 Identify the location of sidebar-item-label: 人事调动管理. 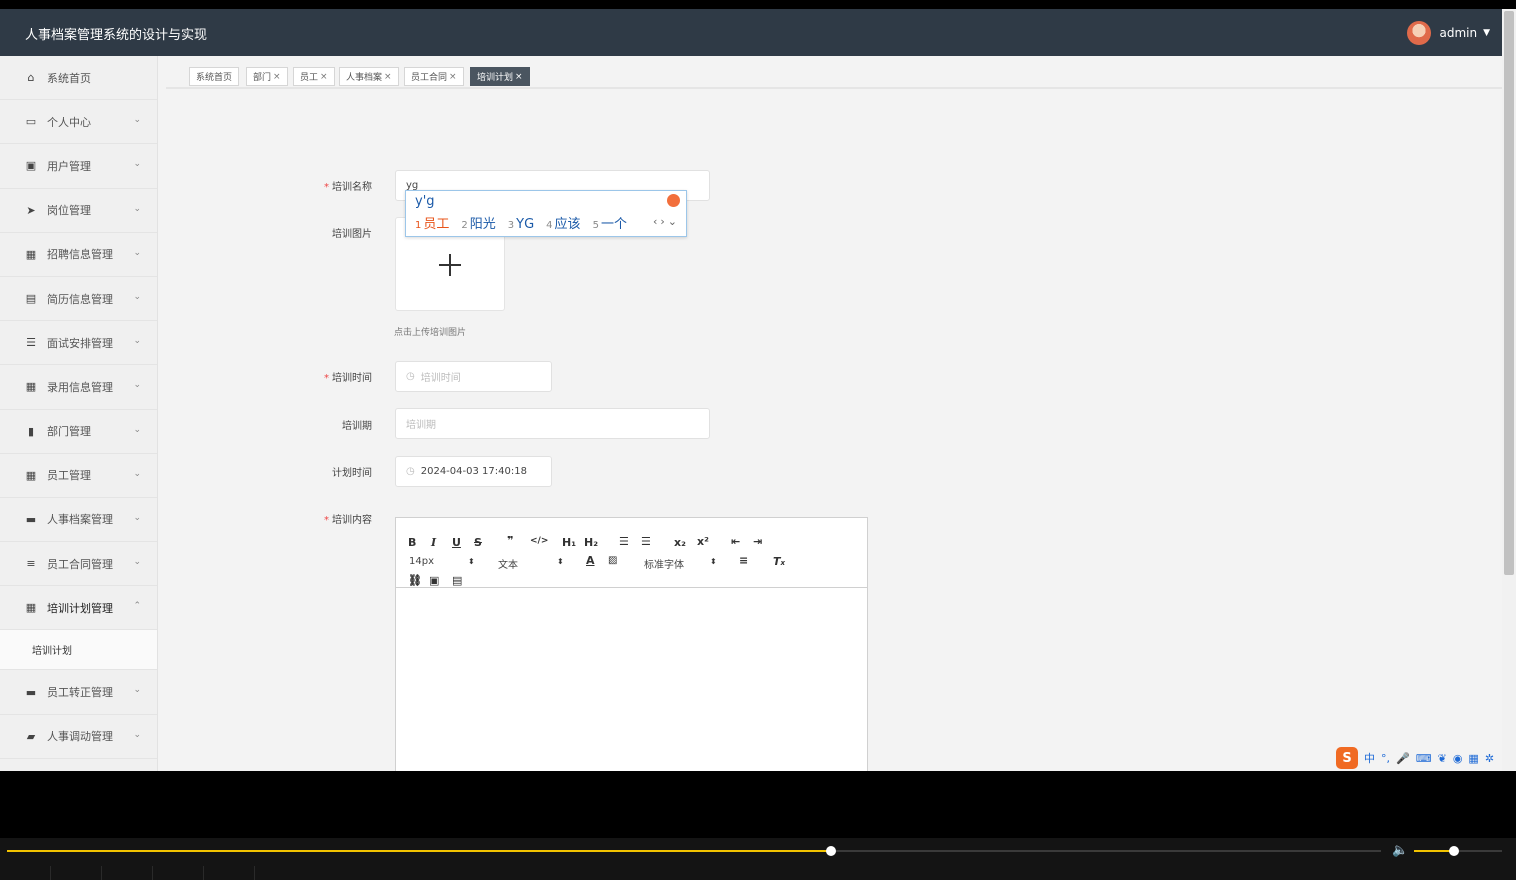
(80, 737).